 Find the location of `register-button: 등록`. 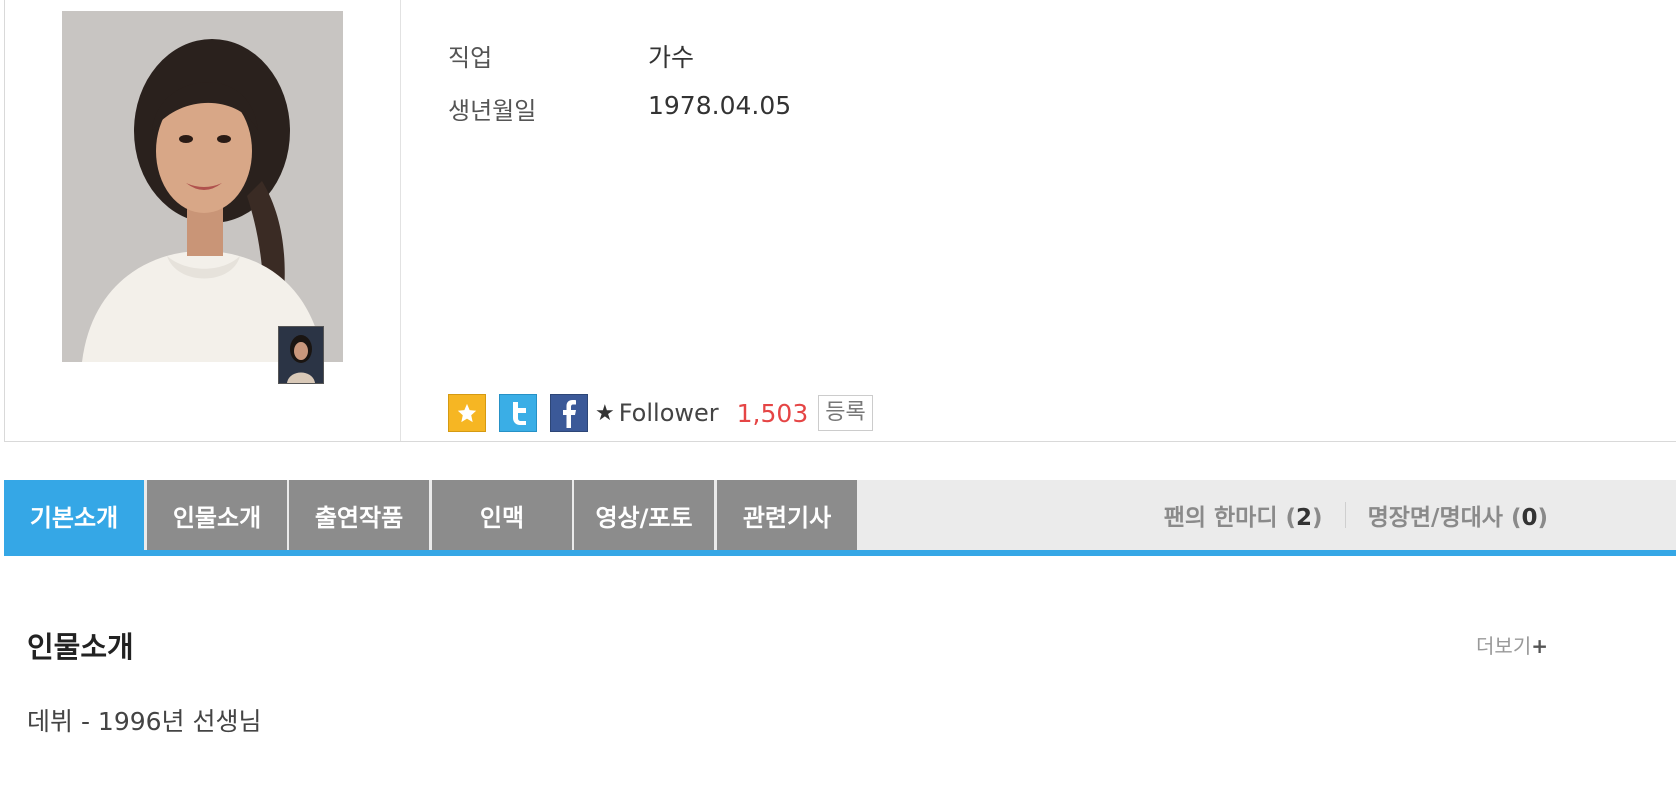

register-button: 등록 is located at coordinates (845, 413).